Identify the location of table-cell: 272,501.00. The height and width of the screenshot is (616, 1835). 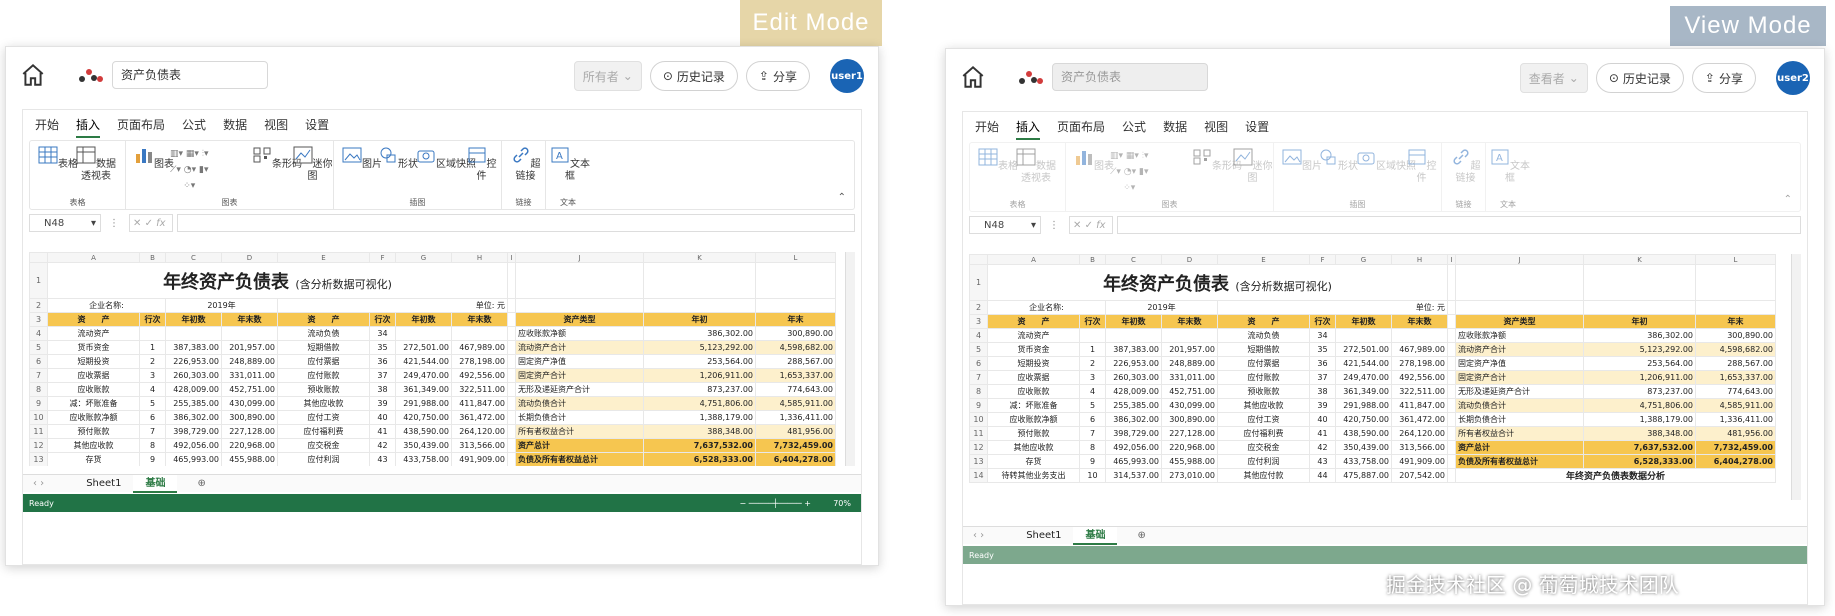
(423, 347).